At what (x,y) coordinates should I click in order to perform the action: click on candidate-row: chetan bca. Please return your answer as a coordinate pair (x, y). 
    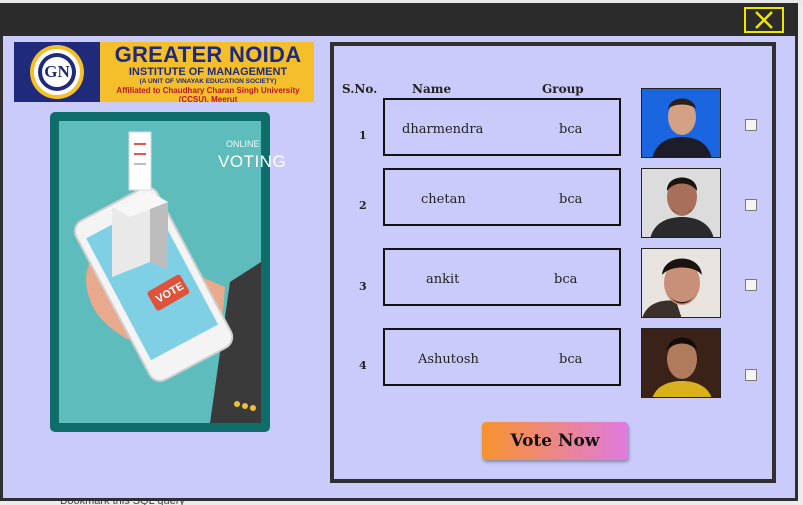
    Looking at the image, I should click on (502, 197).